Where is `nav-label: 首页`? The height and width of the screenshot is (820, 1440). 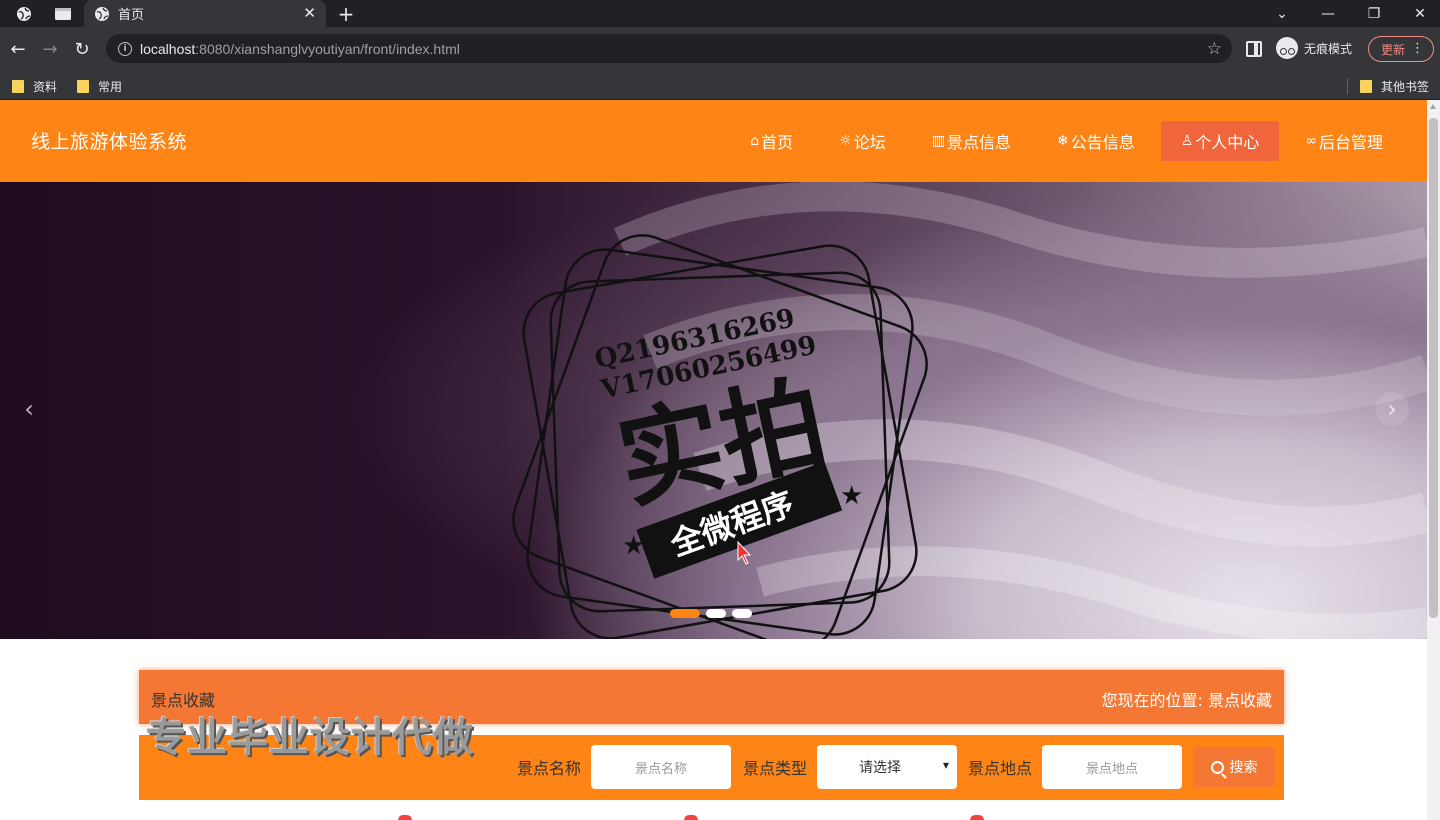
nav-label: 首页 is located at coordinates (777, 142).